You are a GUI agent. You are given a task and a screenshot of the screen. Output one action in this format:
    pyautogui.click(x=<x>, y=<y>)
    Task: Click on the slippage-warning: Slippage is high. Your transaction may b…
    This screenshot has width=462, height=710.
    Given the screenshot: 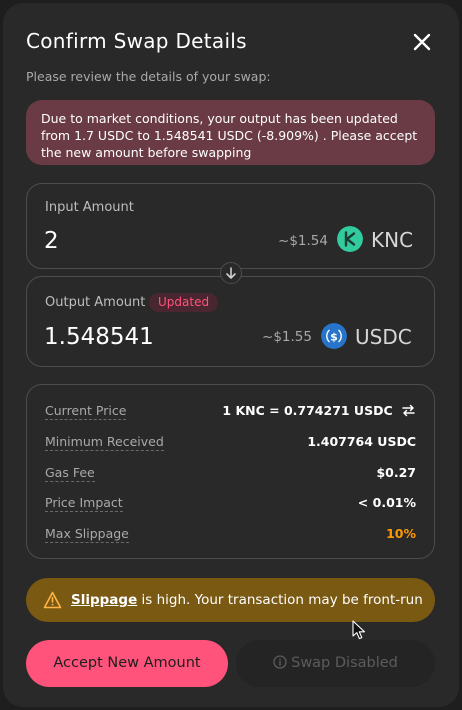 What is the action you would take?
    pyautogui.click(x=230, y=600)
    